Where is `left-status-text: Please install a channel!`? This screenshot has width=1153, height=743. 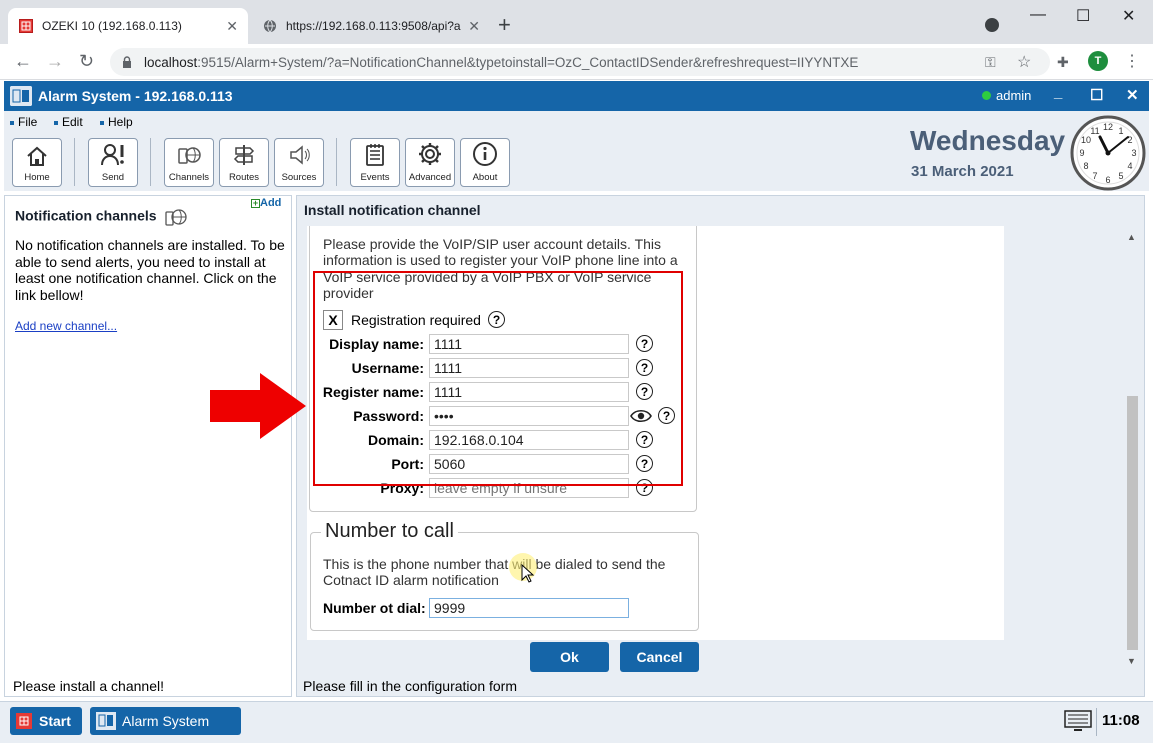 left-status-text: Please install a channel! is located at coordinates (88, 686).